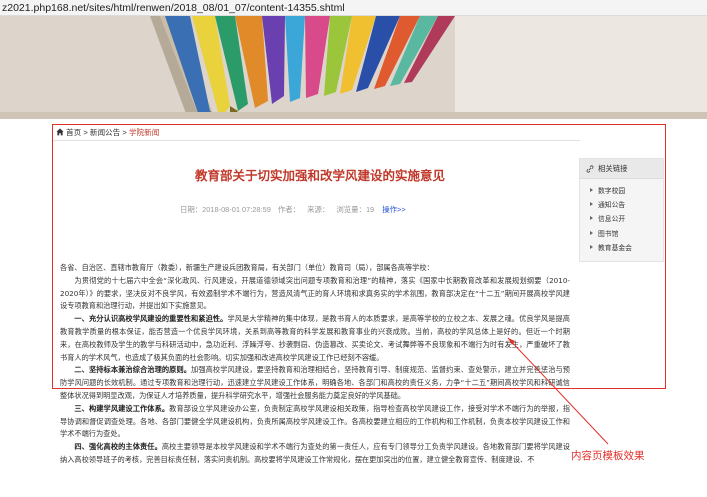 This screenshot has height=497, width=707. Describe the element at coordinates (319, 176) in the screenshot. I see `article-title: 教育部关于切实加强和改学风建设的实施意见` at that location.